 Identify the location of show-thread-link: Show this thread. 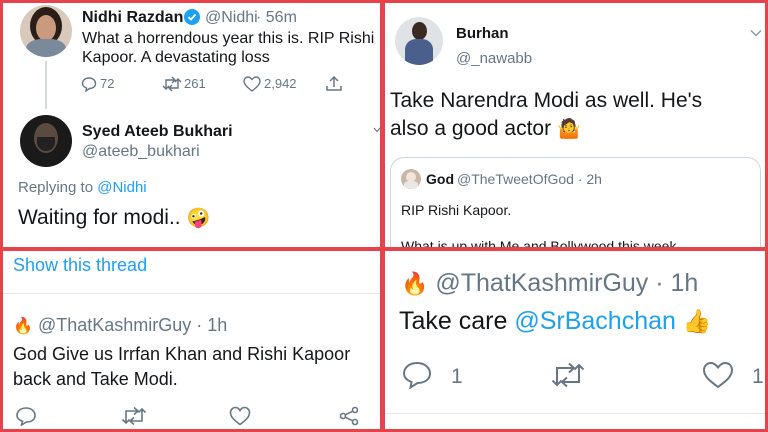
(80, 265).